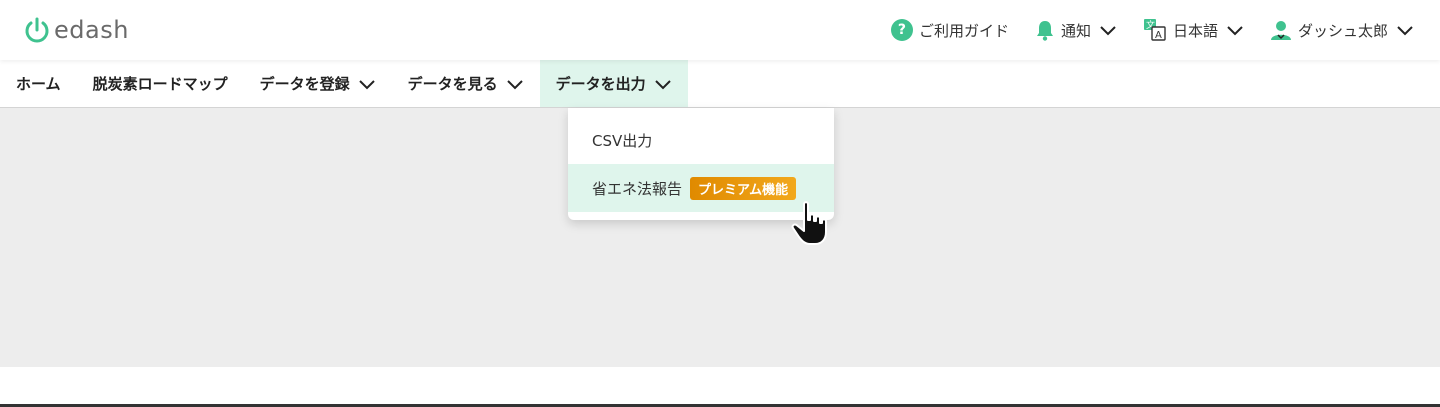 The image size is (1440, 407). I want to click on bell-icon, so click(1044, 31).